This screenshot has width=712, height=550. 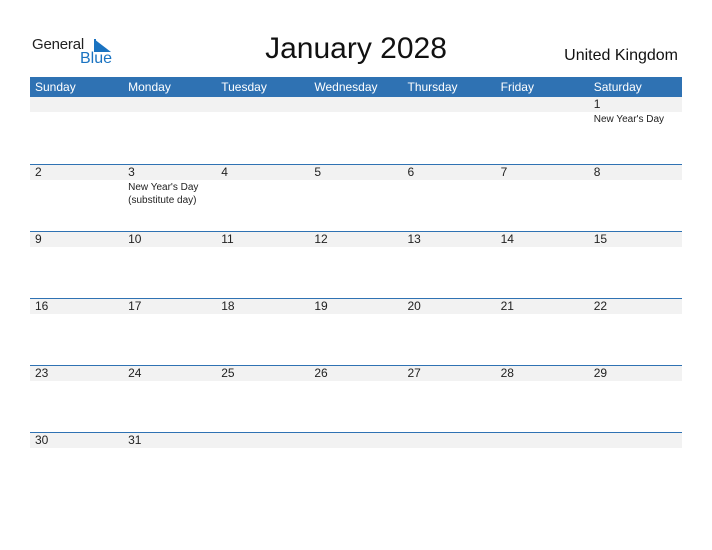 I want to click on week-row: 23 24 25 26 27 28 29, so click(x=356, y=398).